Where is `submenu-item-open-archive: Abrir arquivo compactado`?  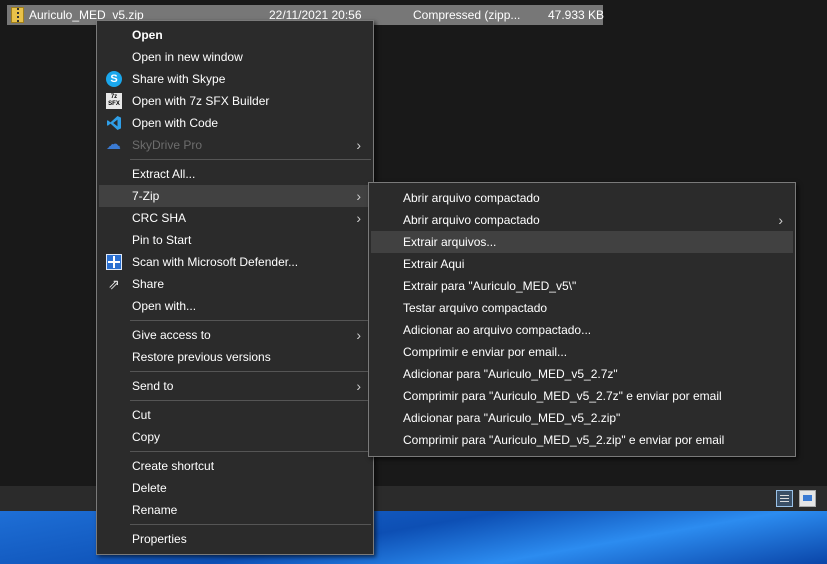 submenu-item-open-archive: Abrir arquivo compactado is located at coordinates (582, 198).